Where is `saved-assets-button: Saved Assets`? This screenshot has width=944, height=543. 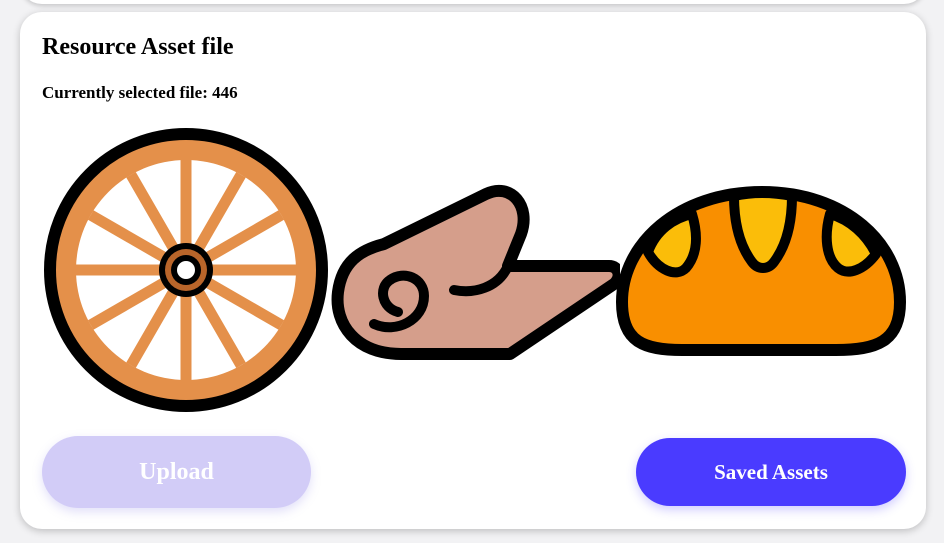 saved-assets-button: Saved Assets is located at coordinates (771, 472).